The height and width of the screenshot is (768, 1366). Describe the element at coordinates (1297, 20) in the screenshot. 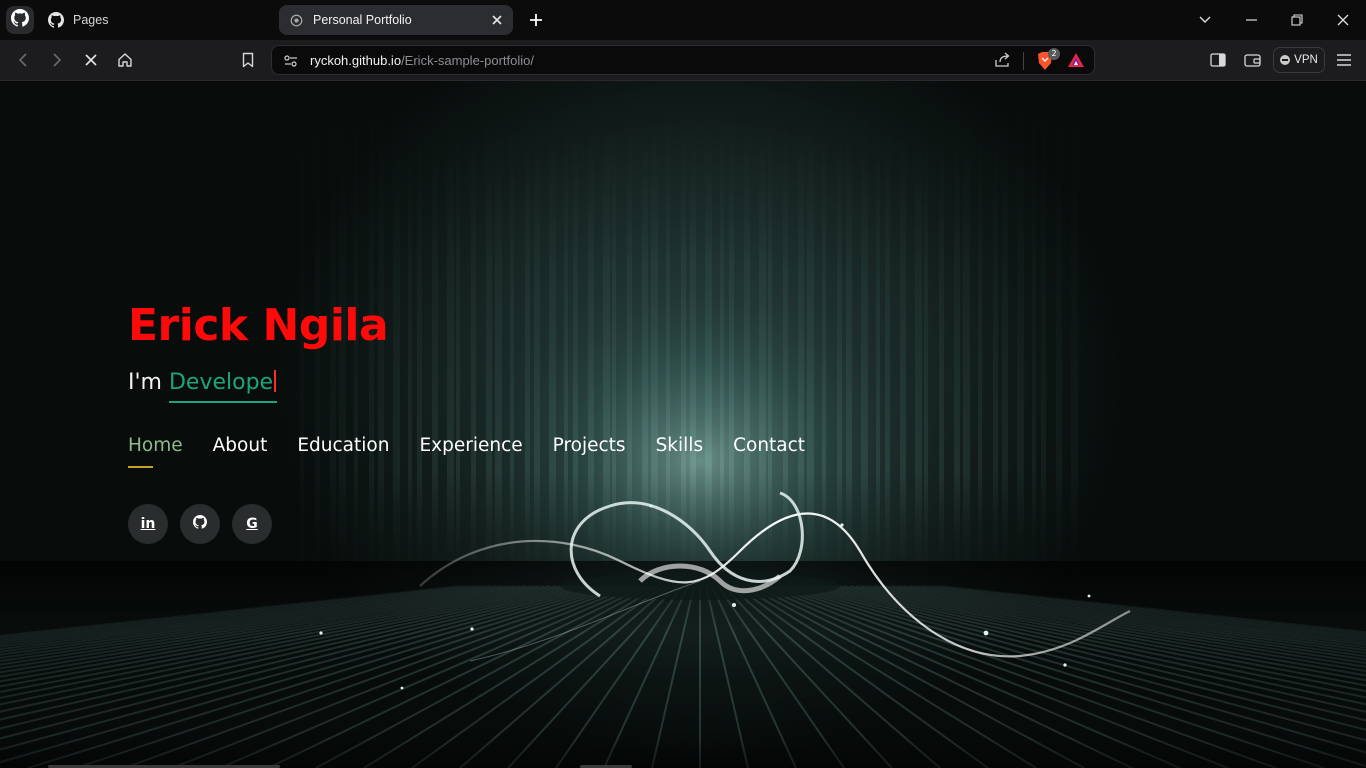

I see `restore-icon` at that location.